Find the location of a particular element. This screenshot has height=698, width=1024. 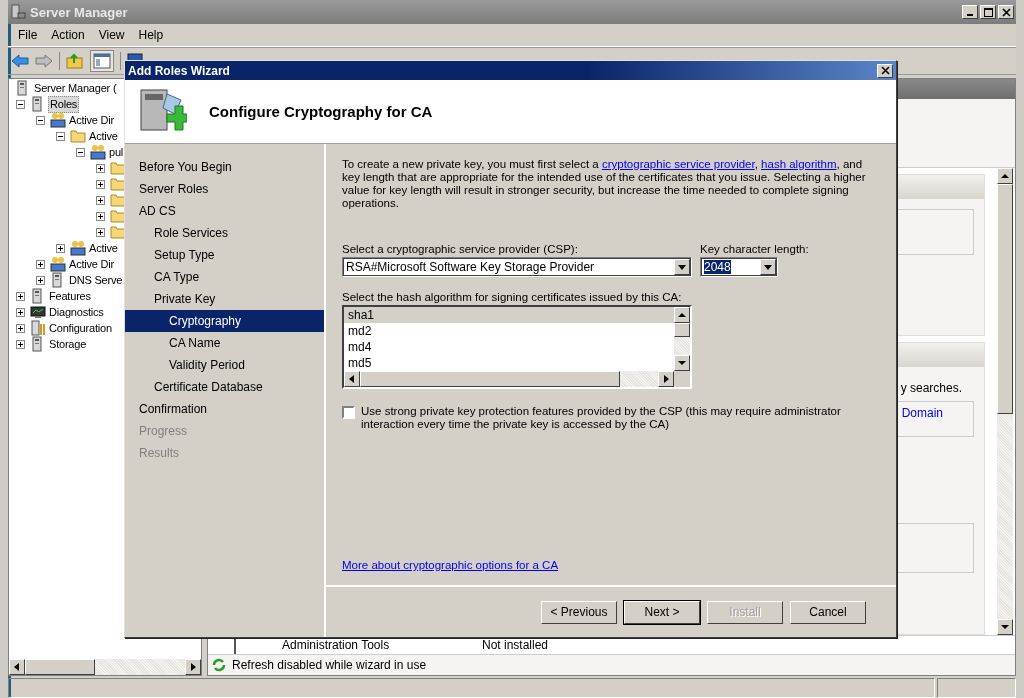

field-label: Select a cryptographic service provider (CSP): is located at coordinates (460, 249).